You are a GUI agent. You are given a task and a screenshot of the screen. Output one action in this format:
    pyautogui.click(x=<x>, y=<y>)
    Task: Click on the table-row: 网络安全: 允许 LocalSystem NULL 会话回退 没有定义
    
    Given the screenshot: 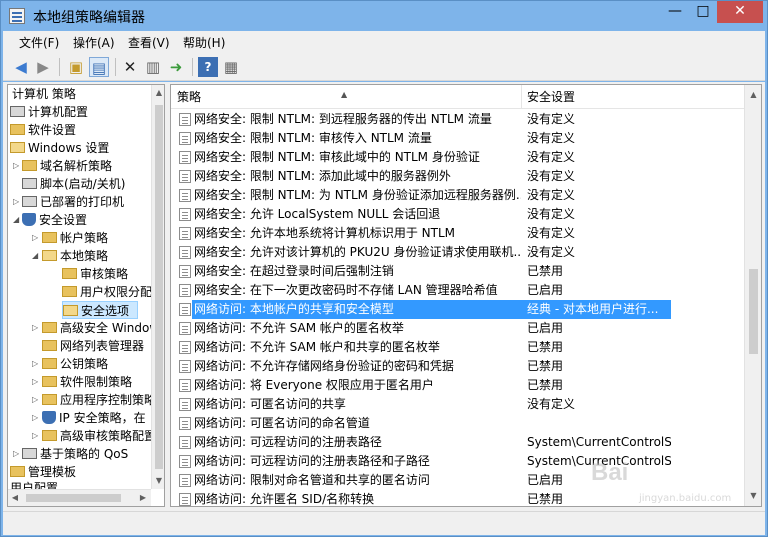 What is the action you would take?
    pyautogui.click(x=457, y=214)
    